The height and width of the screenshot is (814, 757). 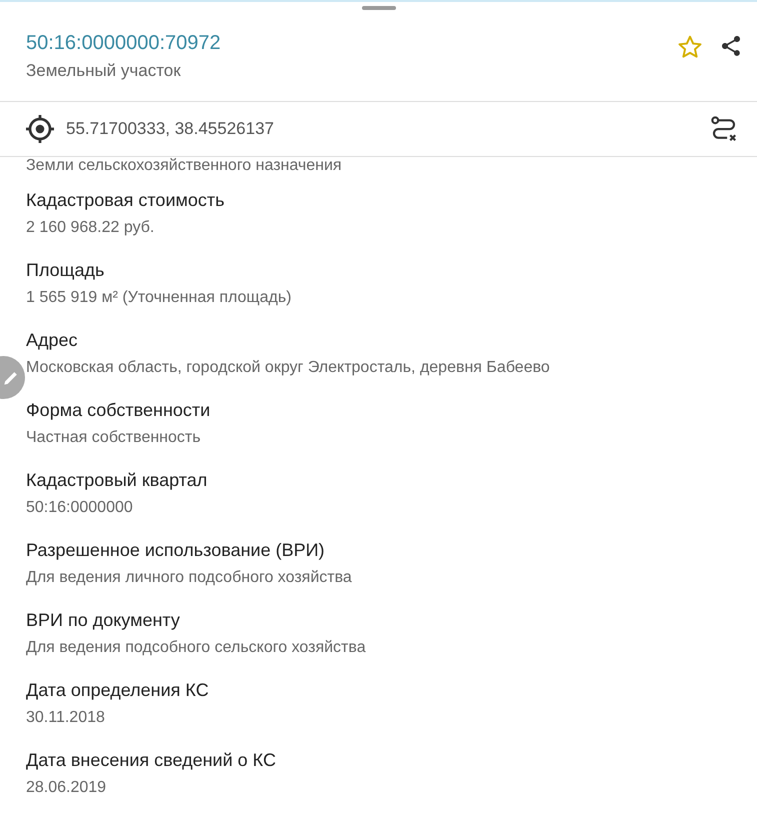 I want to click on field-label: Дата определения КС, so click(x=118, y=690).